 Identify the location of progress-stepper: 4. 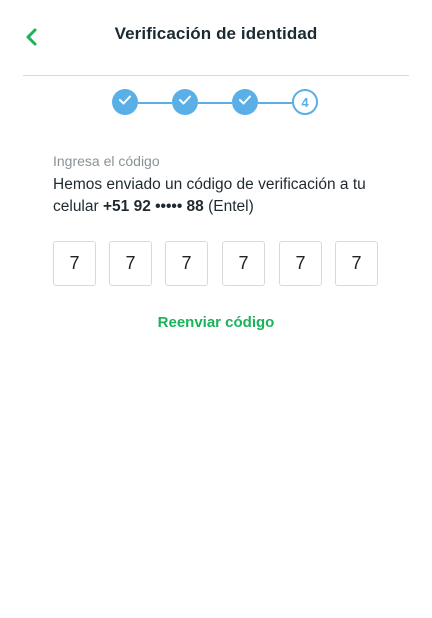
(216, 103).